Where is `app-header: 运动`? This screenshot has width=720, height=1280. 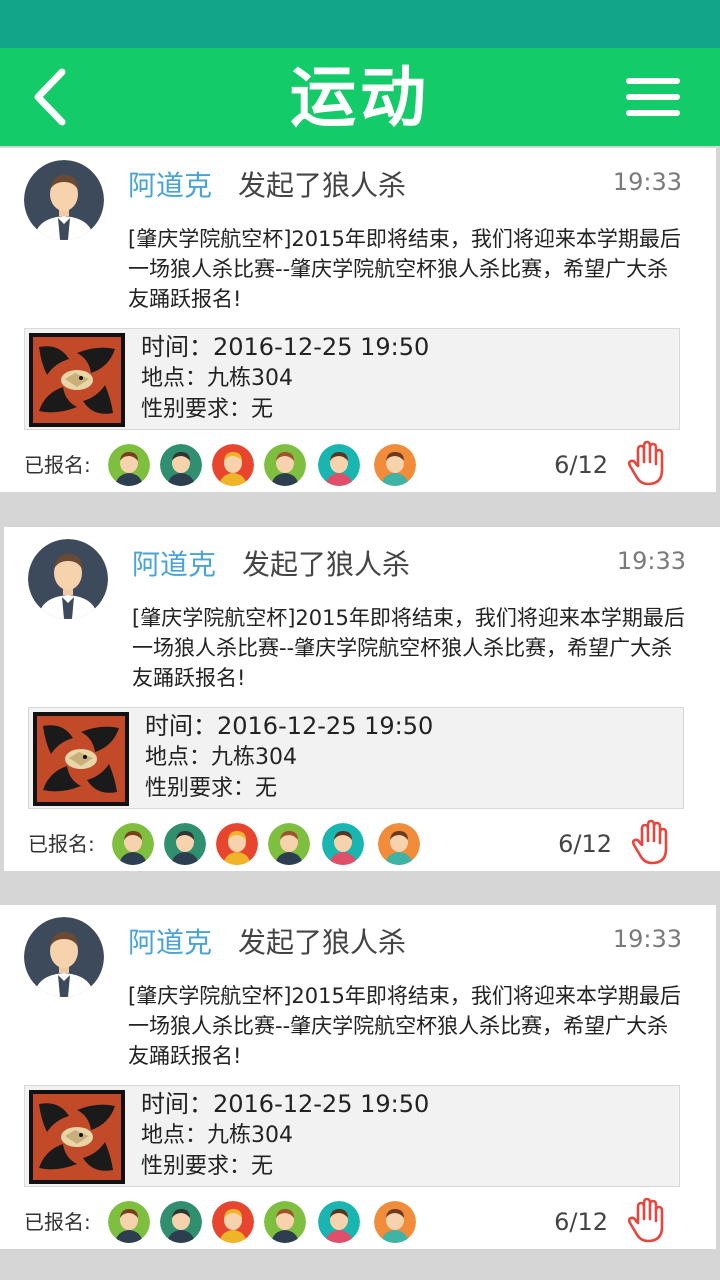
app-header: 运动 is located at coordinates (360, 97).